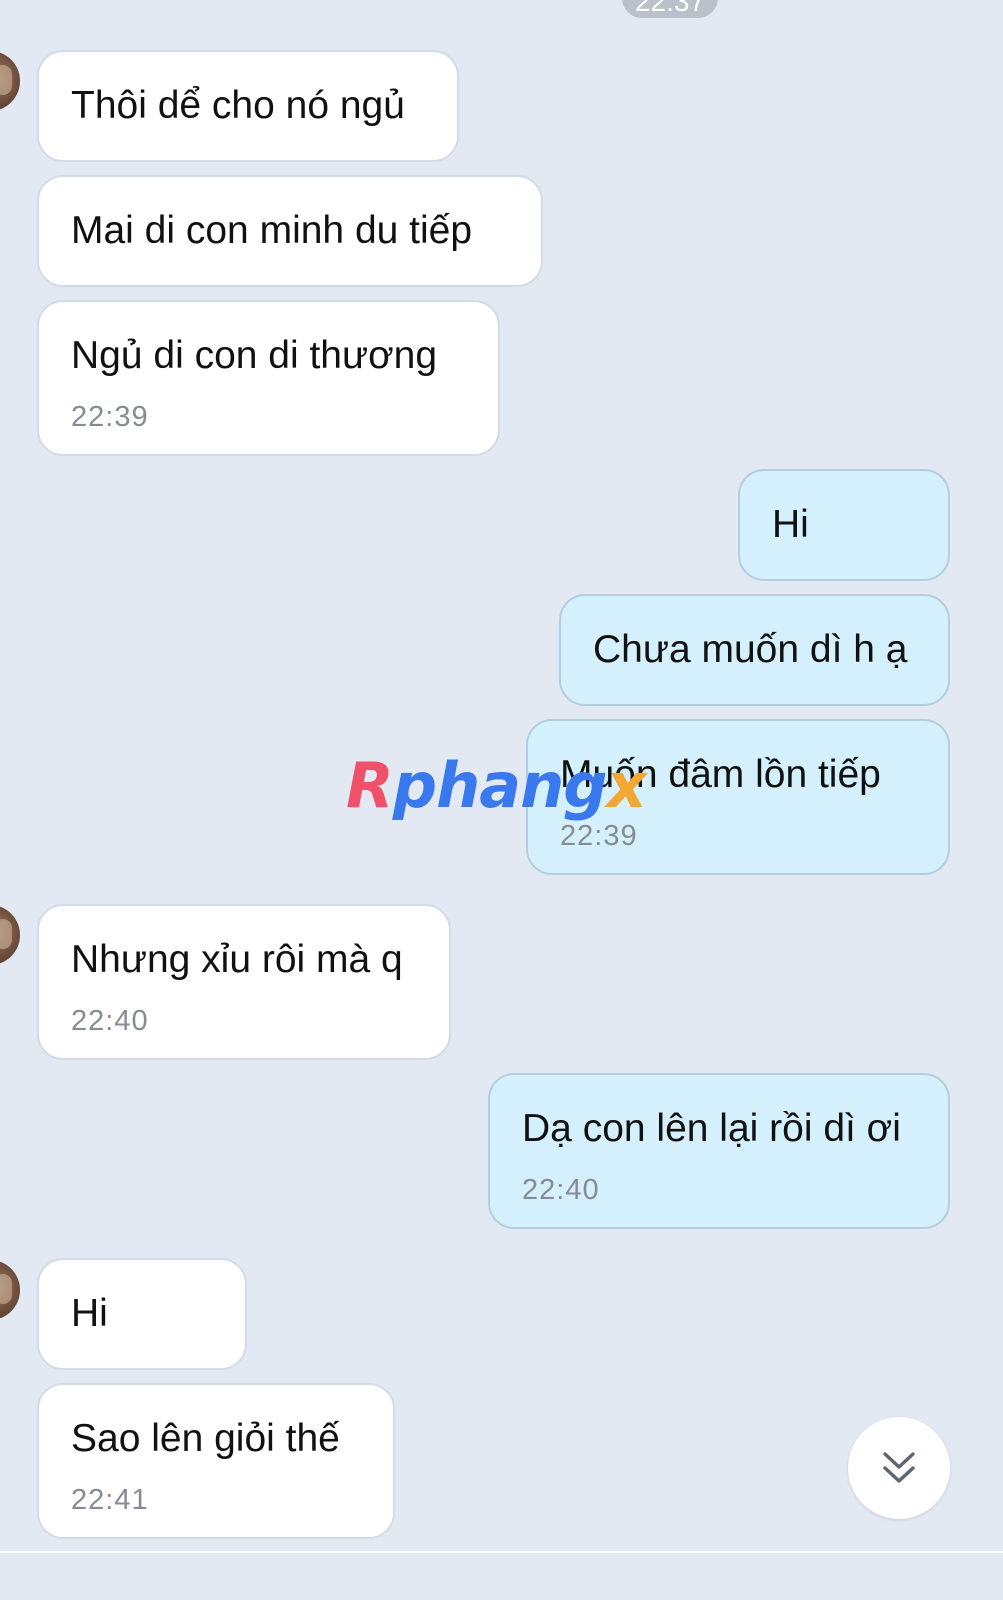 The height and width of the screenshot is (1600, 1003). What do you see at coordinates (142, 1314) in the screenshot?
I see `message-bubble-incoming: Hi` at bounding box center [142, 1314].